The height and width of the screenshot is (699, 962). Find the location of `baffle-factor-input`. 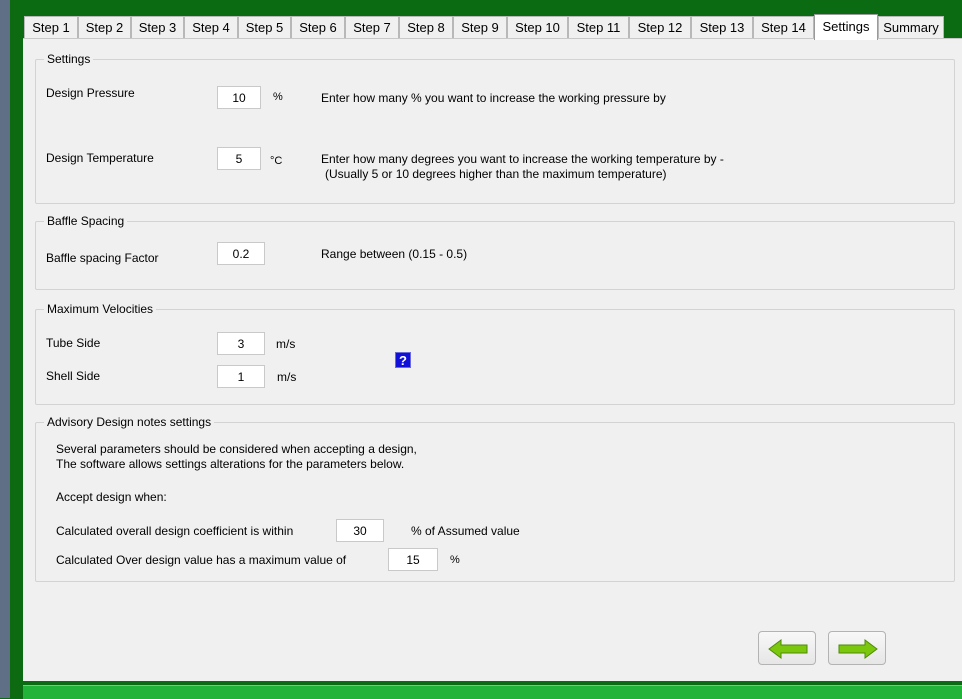

baffle-factor-input is located at coordinates (241, 253).